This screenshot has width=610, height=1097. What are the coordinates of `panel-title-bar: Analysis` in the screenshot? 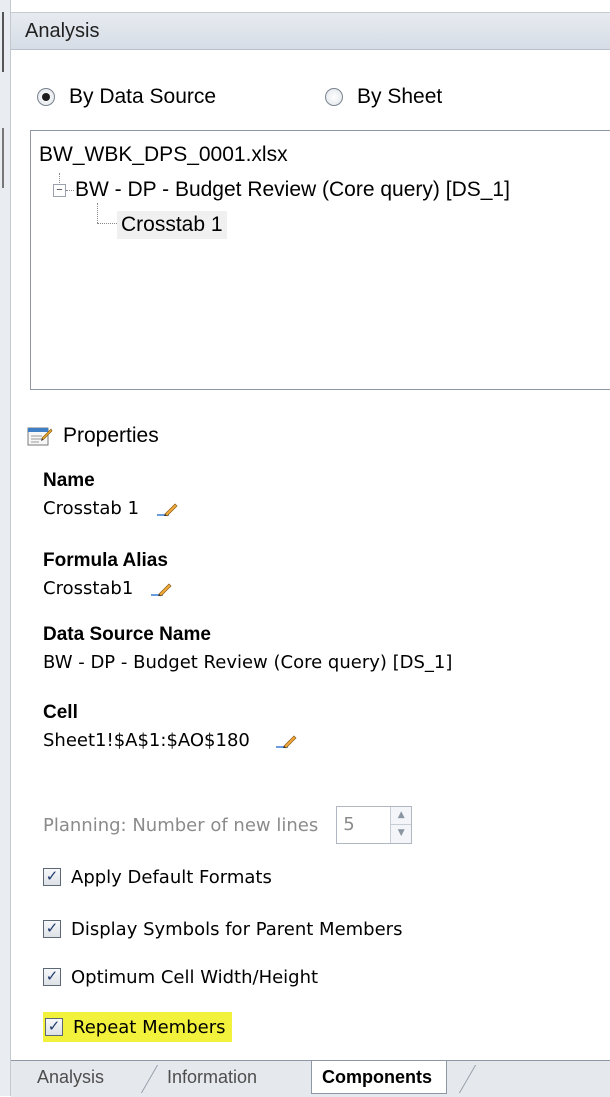 It's located at (310, 31).